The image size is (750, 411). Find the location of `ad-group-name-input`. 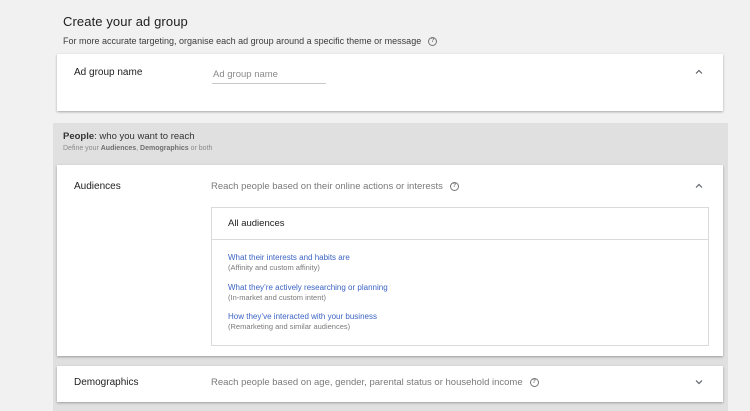

ad-group-name-input is located at coordinates (269, 74).